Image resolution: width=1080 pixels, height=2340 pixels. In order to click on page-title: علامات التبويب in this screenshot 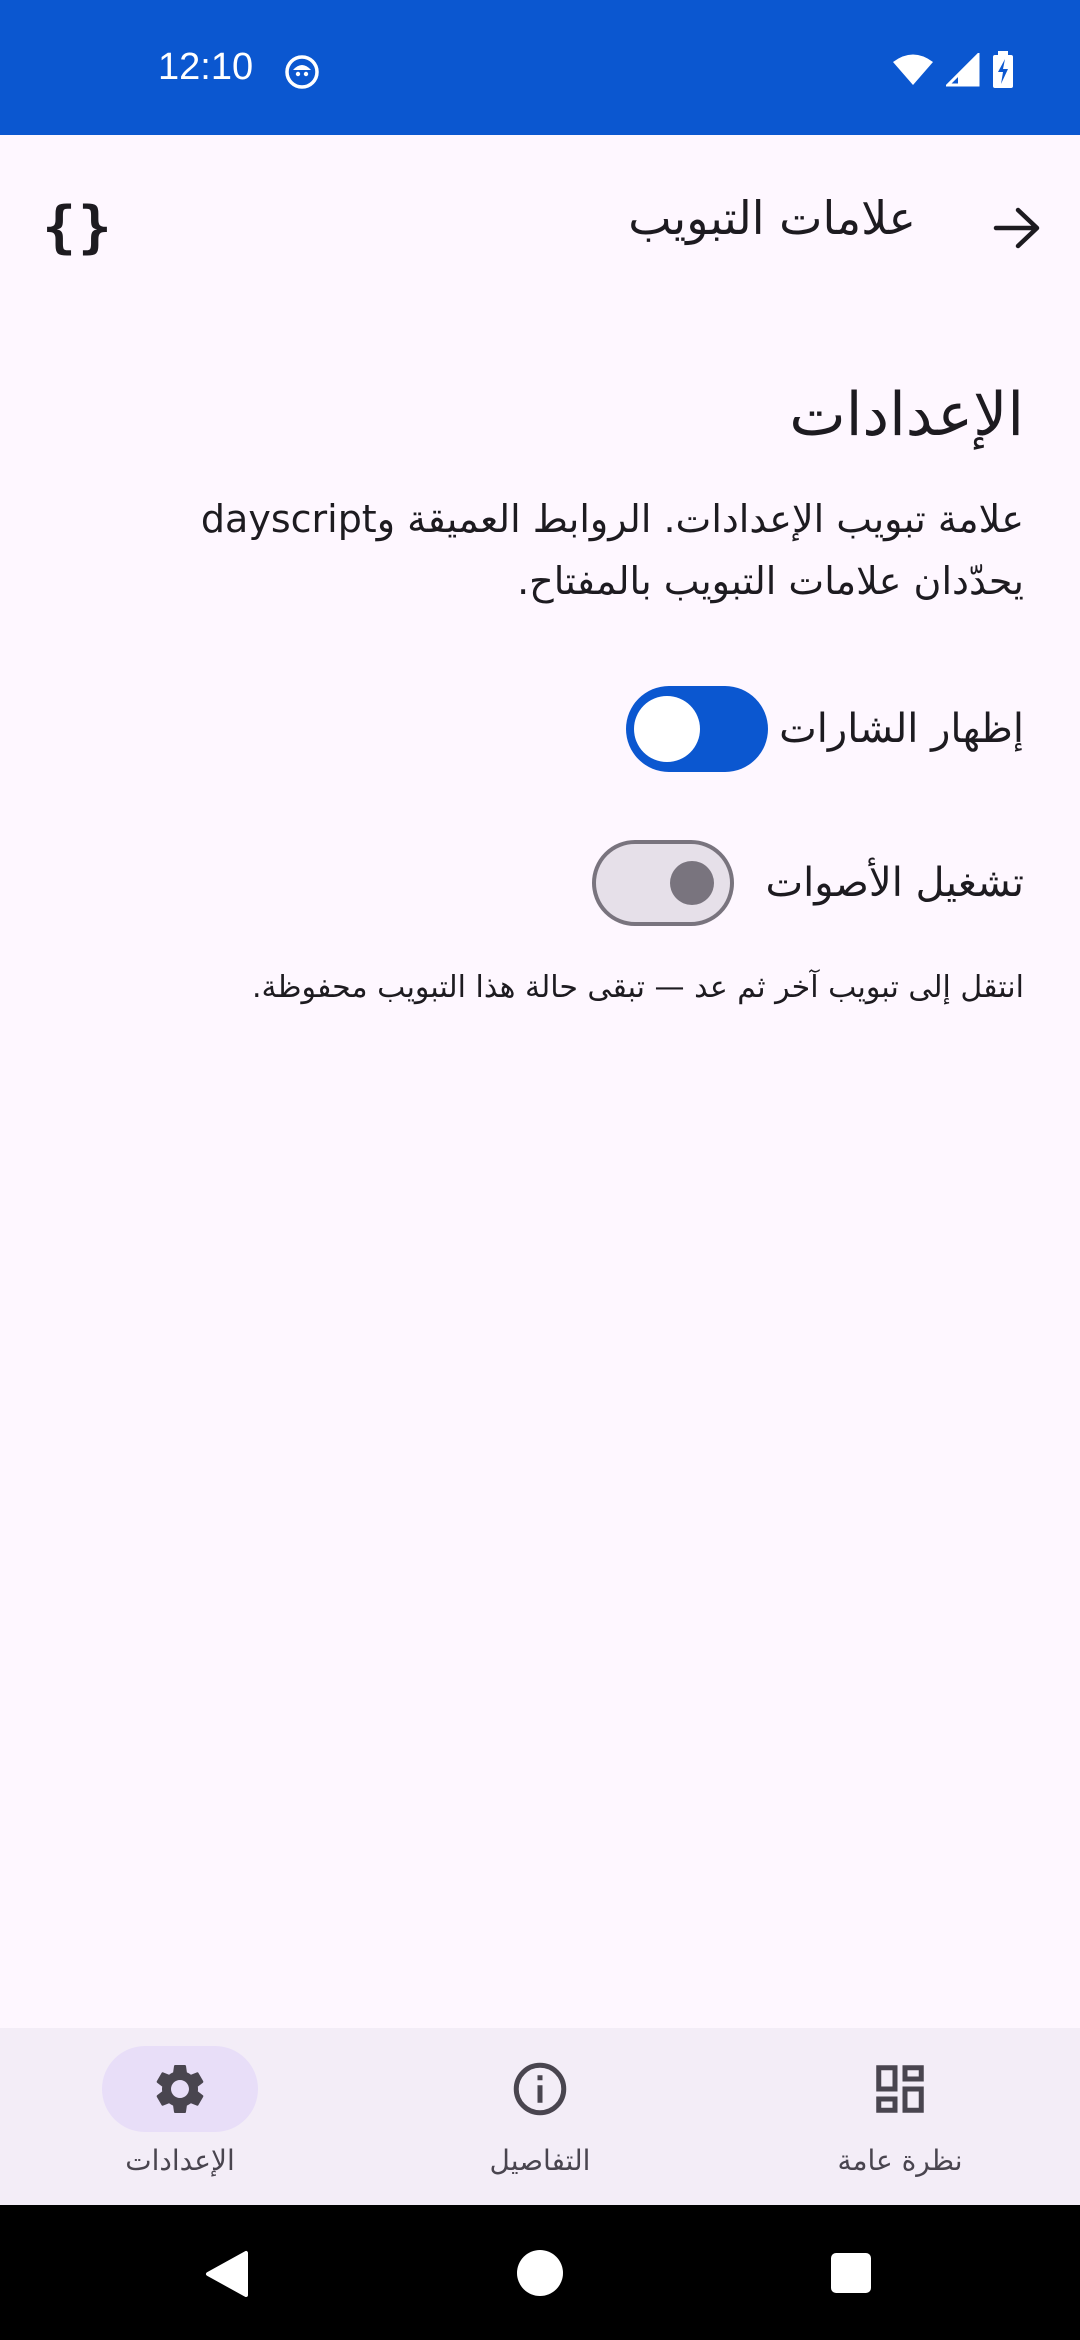, I will do `click(772, 218)`.